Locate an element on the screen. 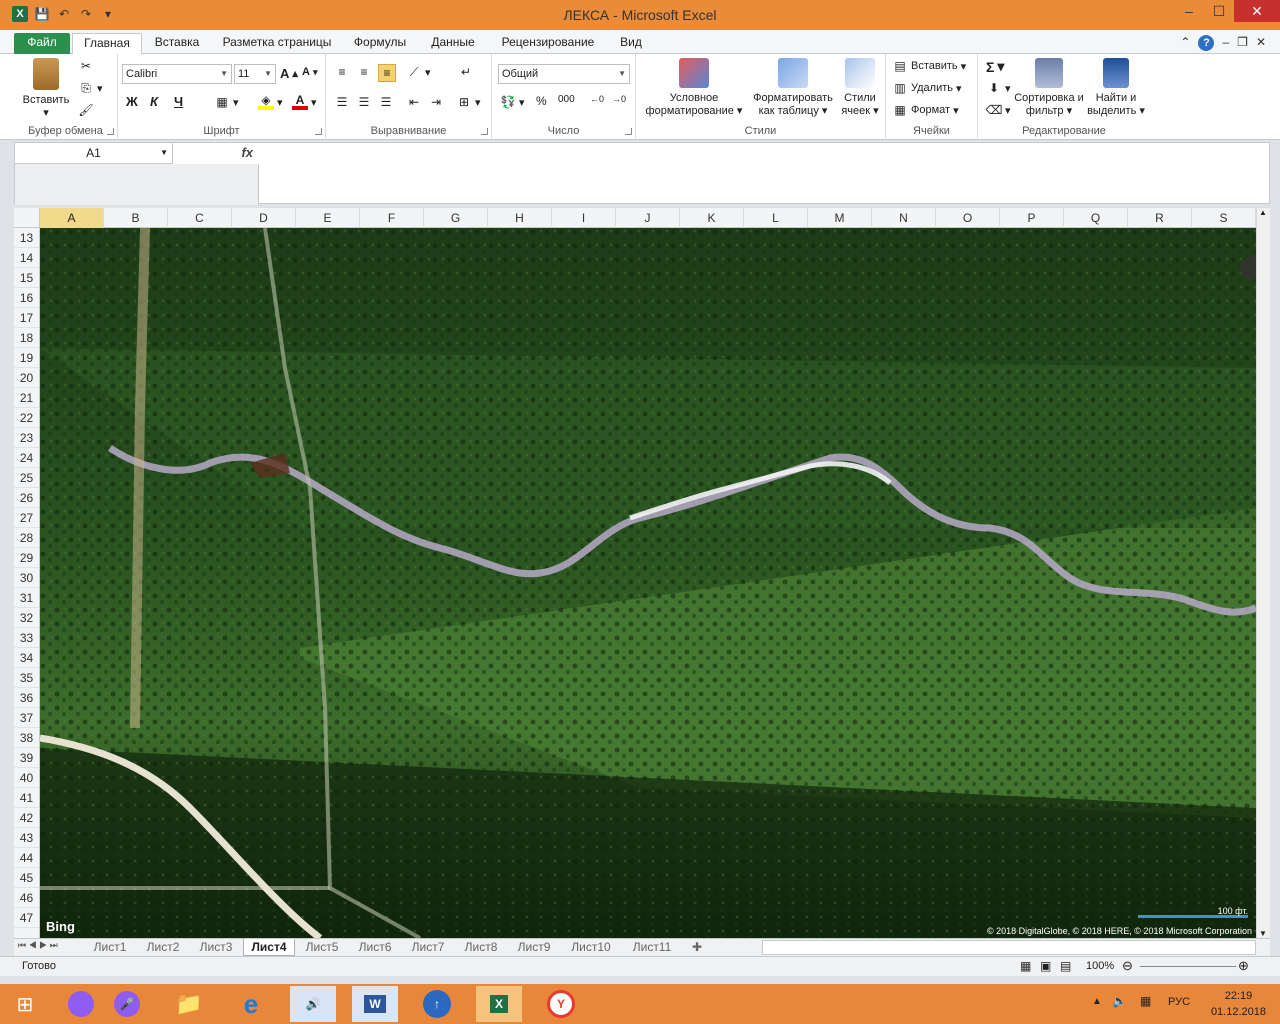 The width and height of the screenshot is (1280, 1024). column-header: D is located at coordinates (264, 218).